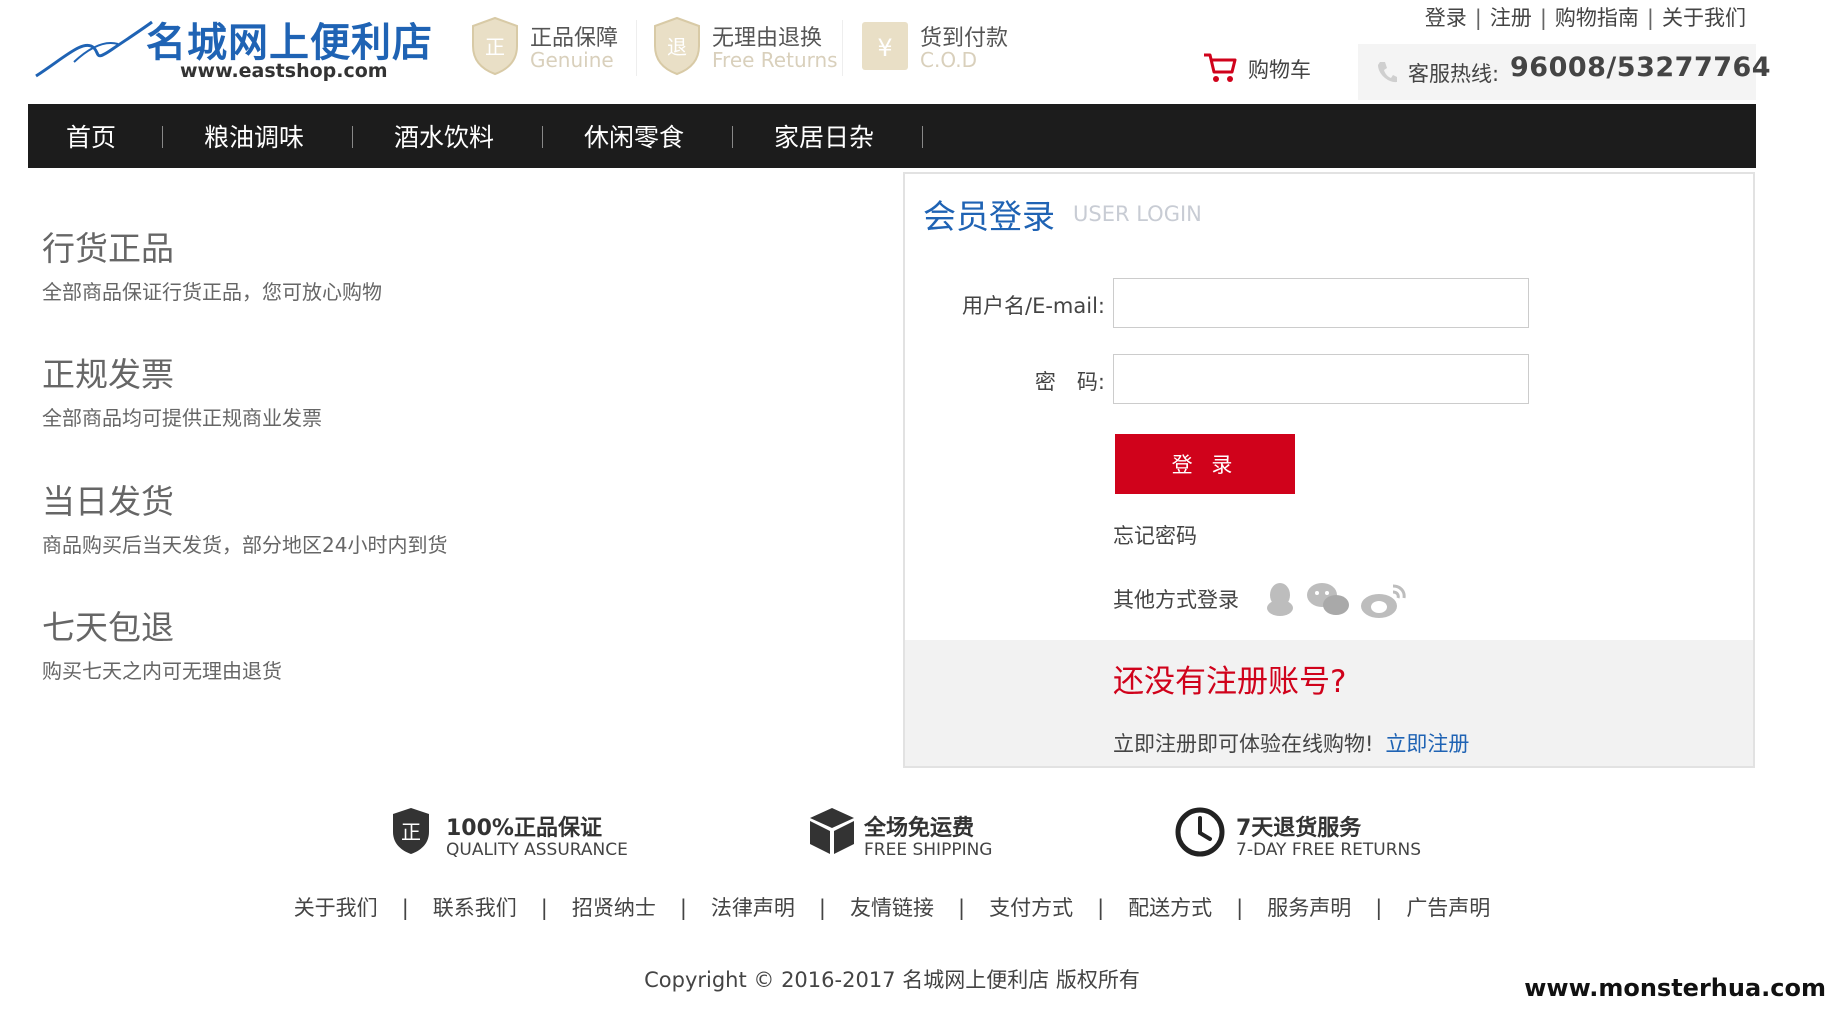 This screenshot has width=1830, height=1016. Describe the element at coordinates (1454, 74) in the screenshot. I see `hotline-label: 客服热线:` at that location.